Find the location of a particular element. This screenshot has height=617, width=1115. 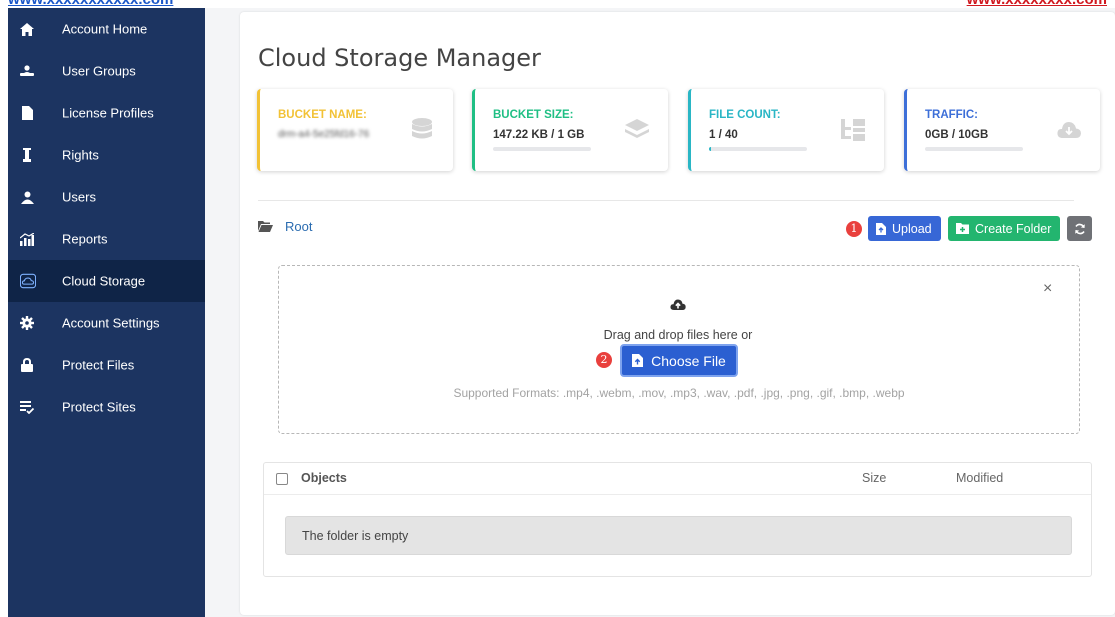

sidebar-item-label: User Groups is located at coordinates (99, 71).